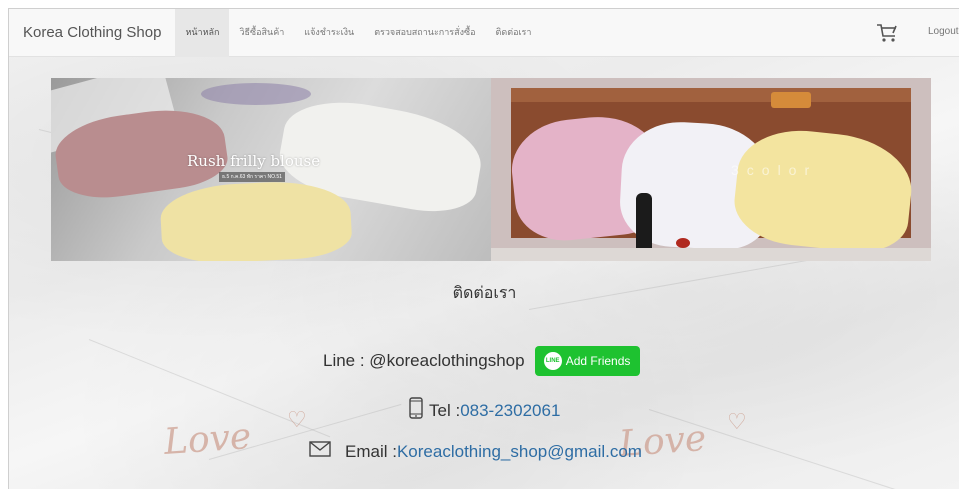  I want to click on mobile-phone-icon, so click(416, 410).